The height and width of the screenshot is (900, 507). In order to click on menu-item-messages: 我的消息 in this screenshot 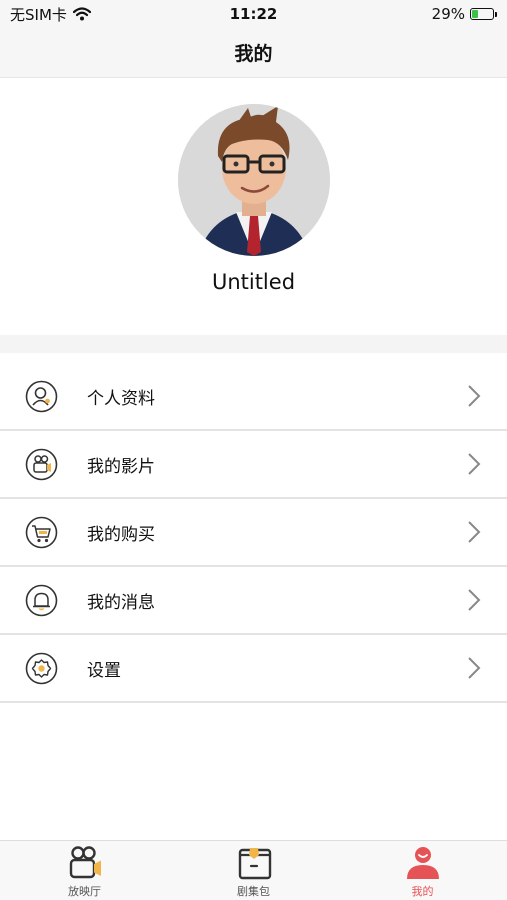, I will do `click(253, 601)`.